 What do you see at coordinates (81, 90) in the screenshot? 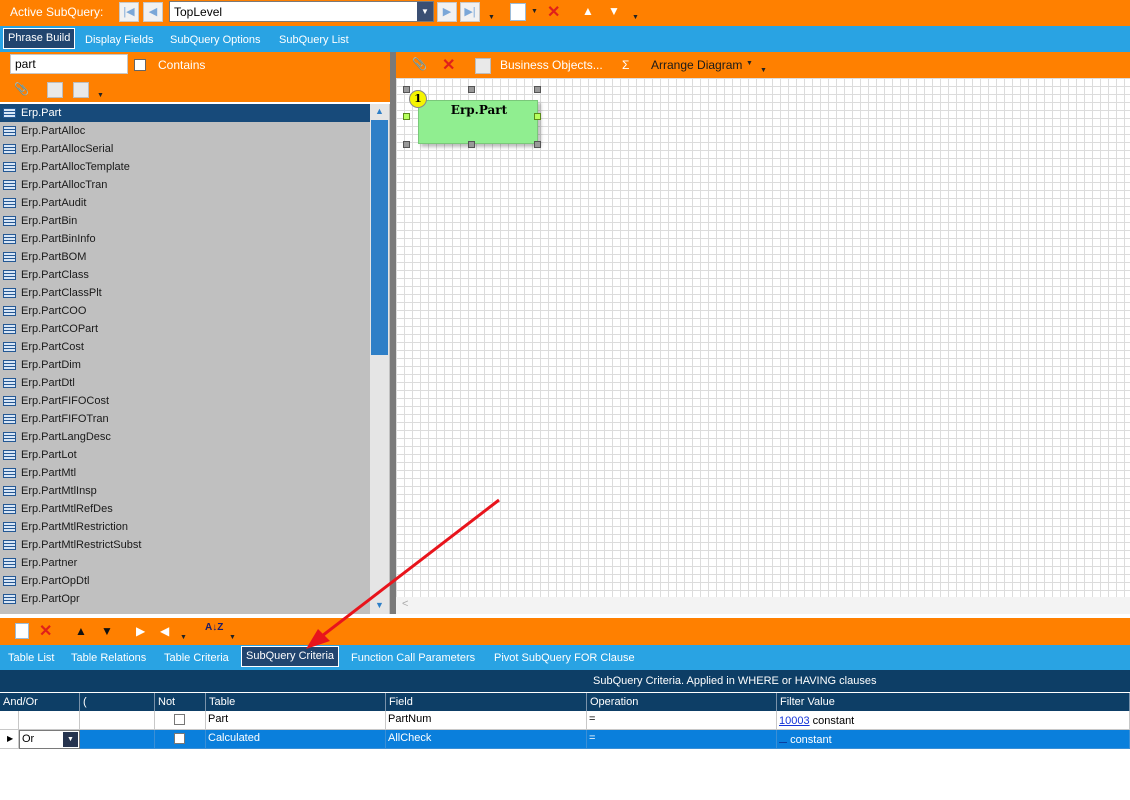
I see `collapse-all-icon` at bounding box center [81, 90].